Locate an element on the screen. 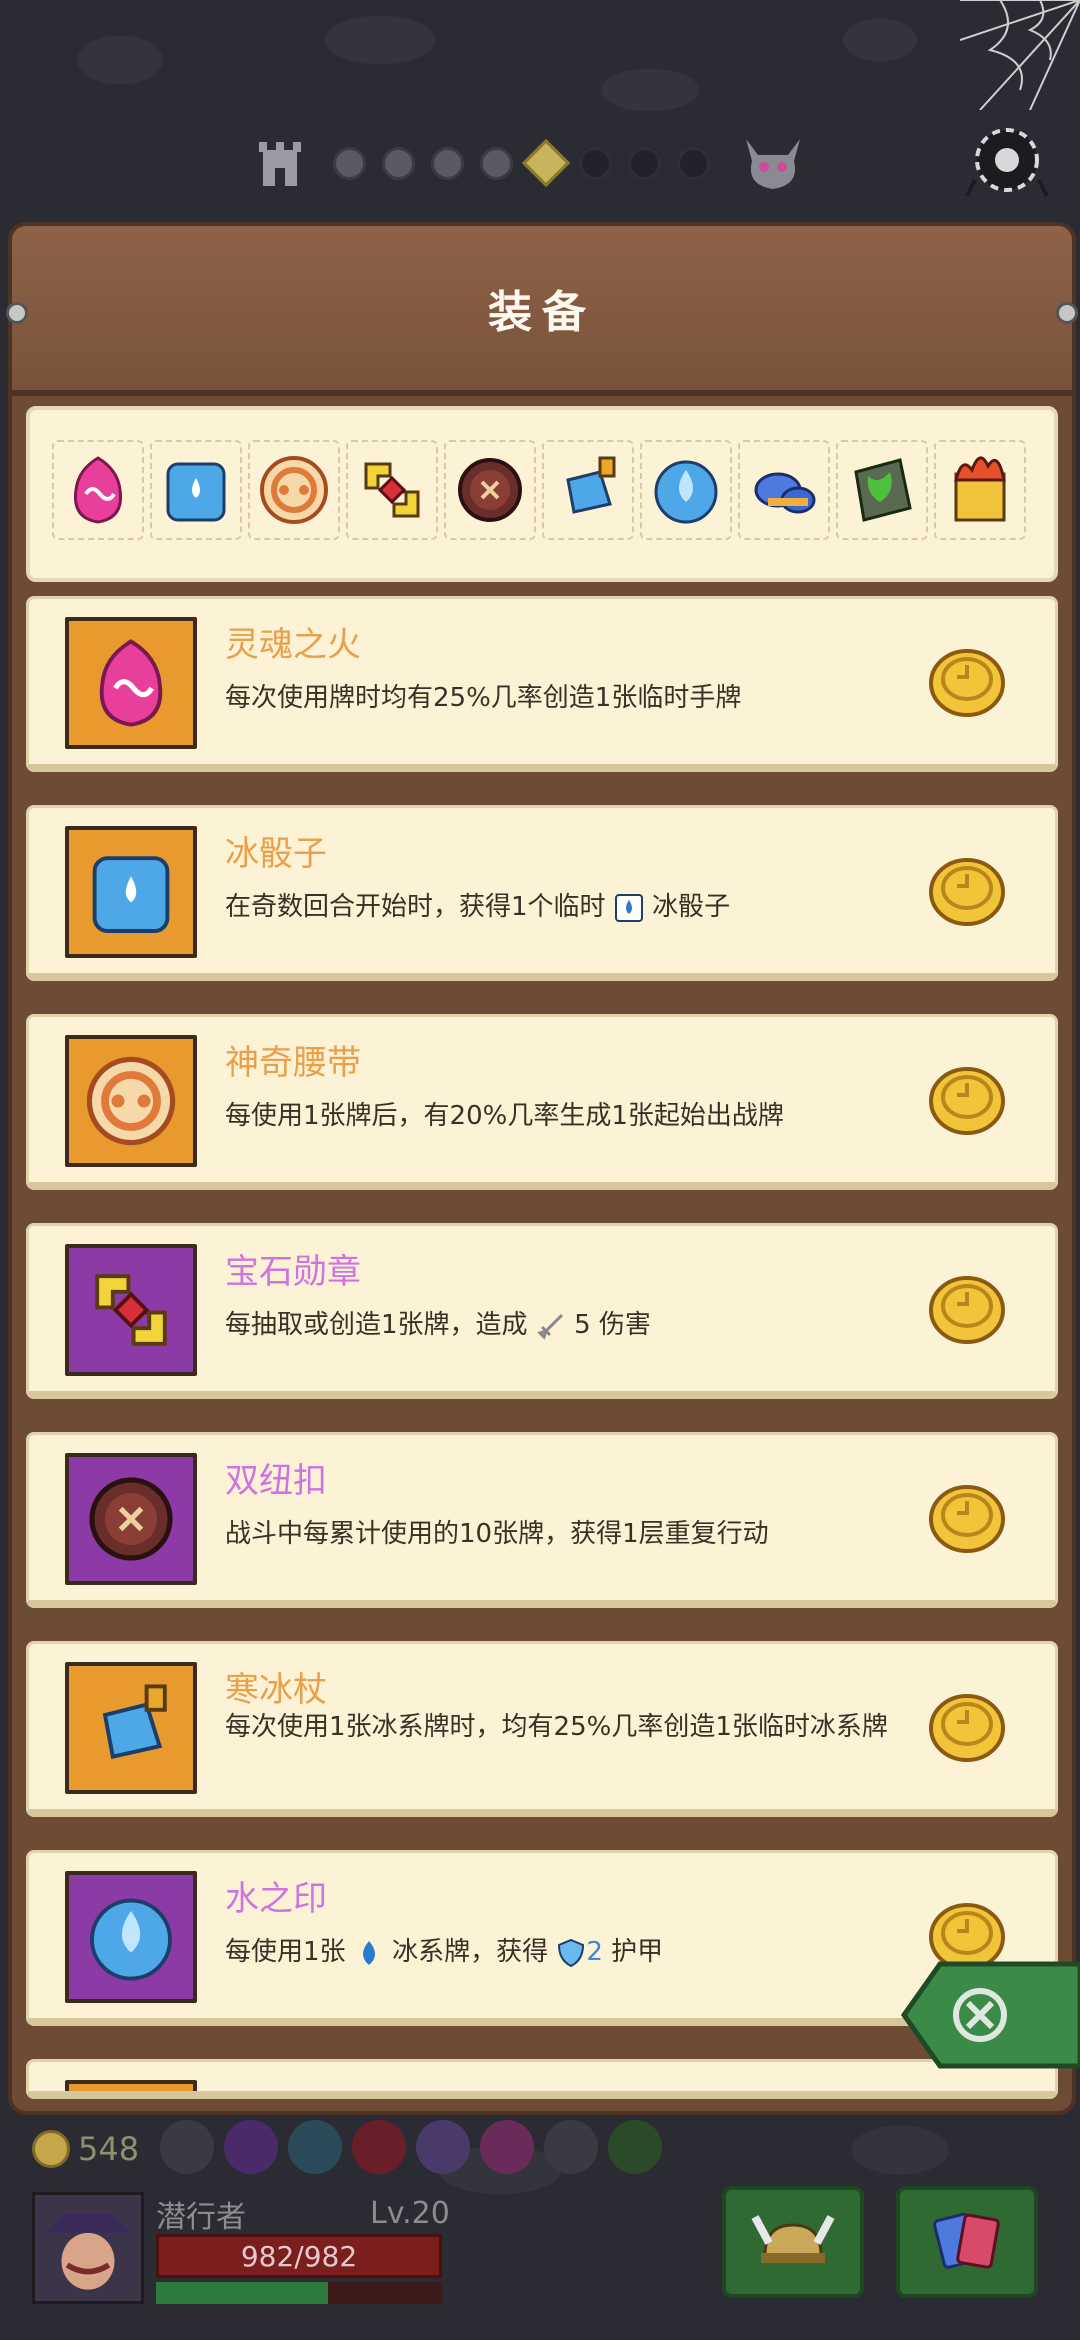  list-item: 冰骰子 在奇数回合开始时，获得1个临时 冰骰子 is located at coordinates (542, 893).